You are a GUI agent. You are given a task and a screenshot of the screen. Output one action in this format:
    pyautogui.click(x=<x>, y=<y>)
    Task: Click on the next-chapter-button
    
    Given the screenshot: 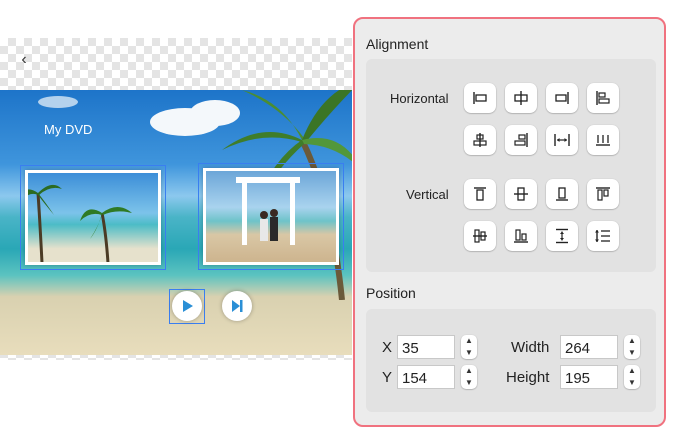 What is the action you would take?
    pyautogui.click(x=237, y=306)
    